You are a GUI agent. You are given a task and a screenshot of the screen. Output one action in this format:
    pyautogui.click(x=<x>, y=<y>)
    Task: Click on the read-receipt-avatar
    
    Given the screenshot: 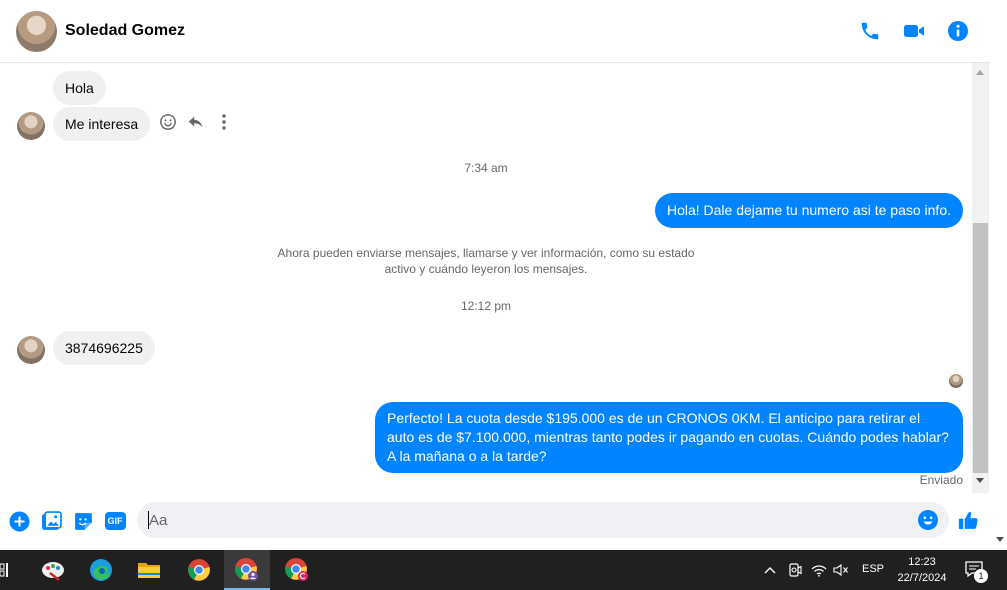 What is the action you would take?
    pyautogui.click(x=956, y=381)
    